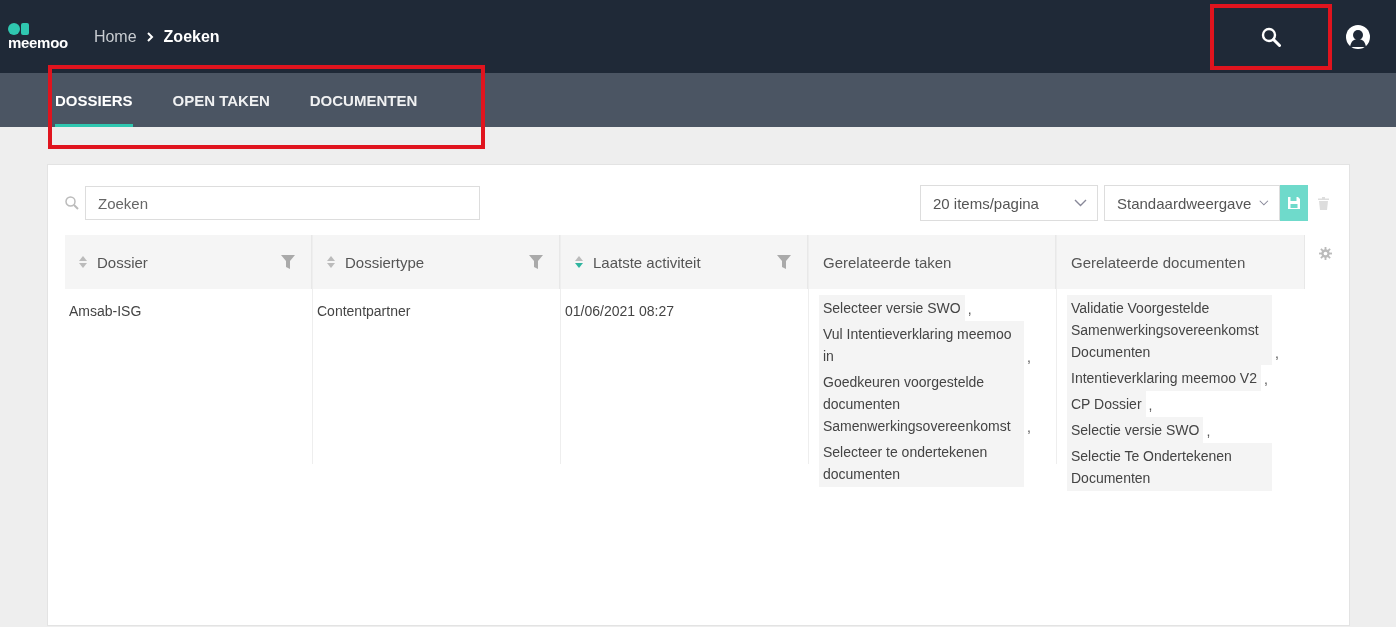  Describe the element at coordinates (1323, 203) in the screenshot. I see `trash-icon` at that location.